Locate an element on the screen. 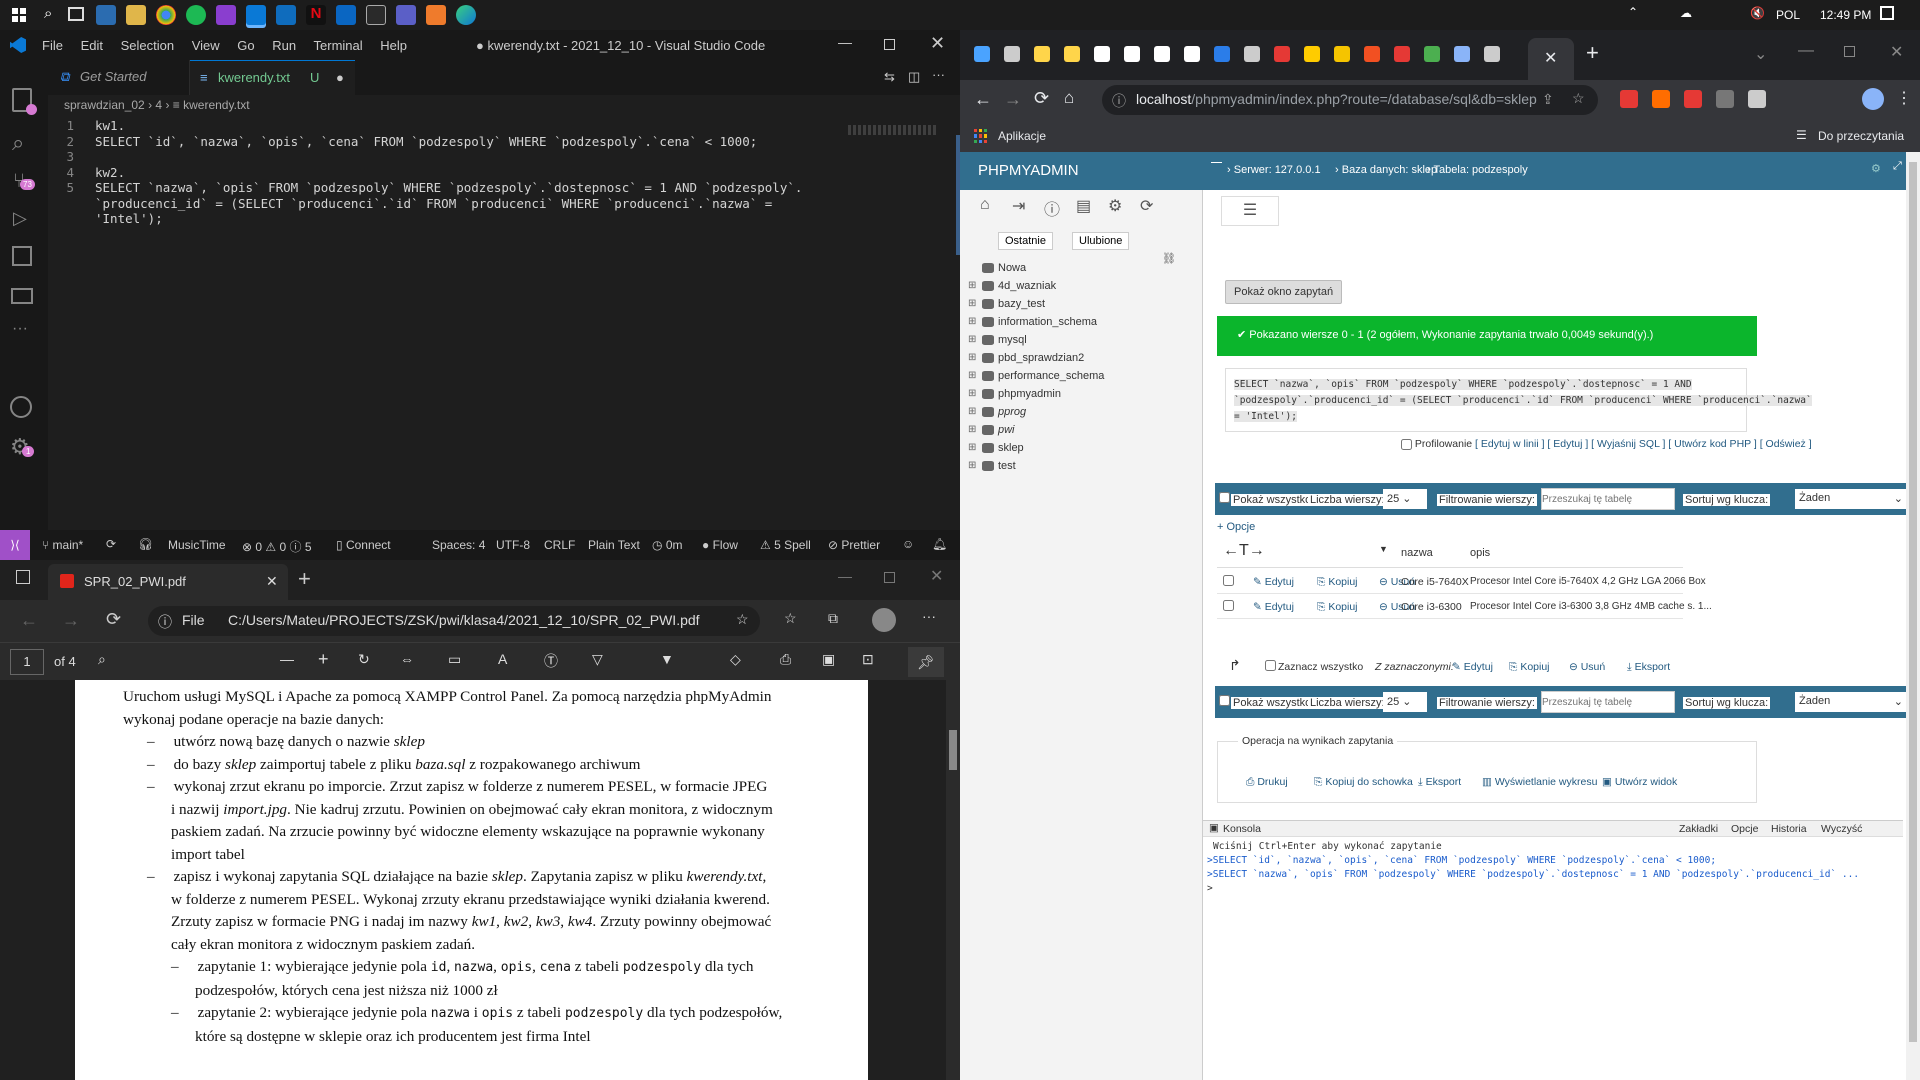  database-item: phpmyadmin ⊞ is located at coordinates (1014, 397).